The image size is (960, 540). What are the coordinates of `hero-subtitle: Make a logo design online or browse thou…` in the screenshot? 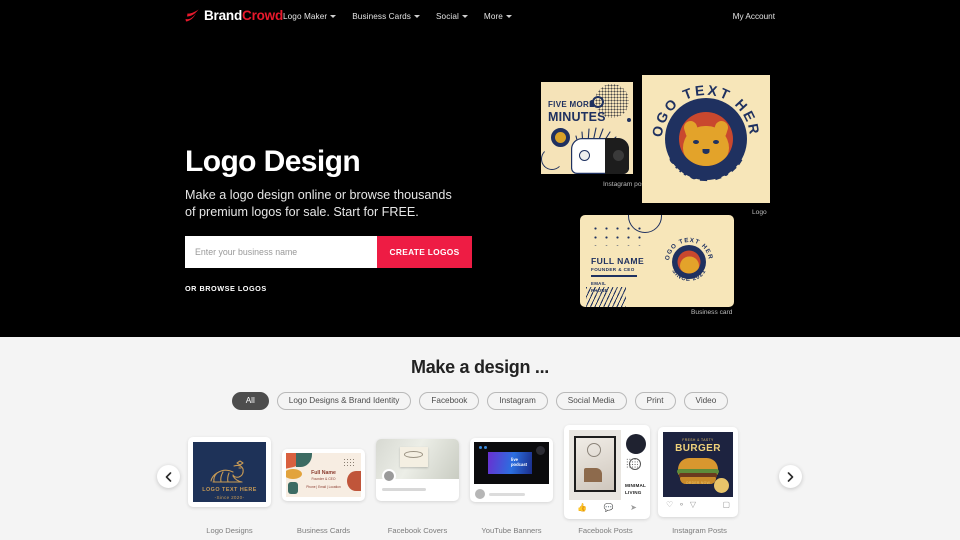 It's located at (318, 203).